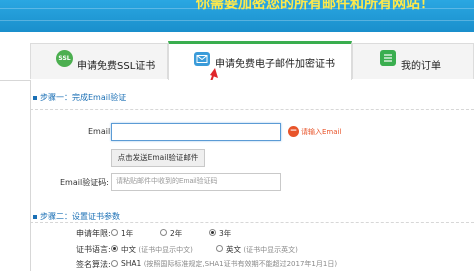 The width and height of the screenshot is (474, 271). I want to click on ssl-icon: SSL, so click(64, 58).